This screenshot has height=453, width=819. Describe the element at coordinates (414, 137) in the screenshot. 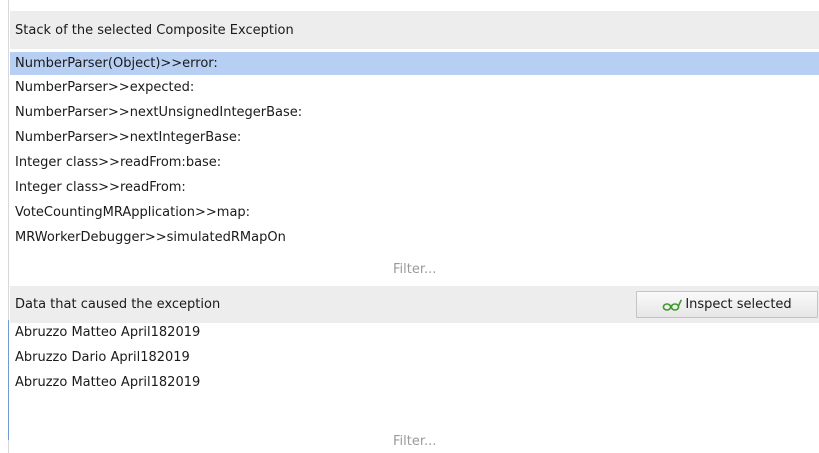

I see `stack-item: NumberParser>>nextIntegerBase:` at that location.